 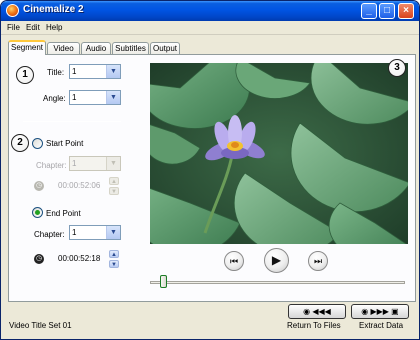 What do you see at coordinates (95, 232) in the screenshot?
I see `end-chapter-select: 1 ▼` at bounding box center [95, 232].